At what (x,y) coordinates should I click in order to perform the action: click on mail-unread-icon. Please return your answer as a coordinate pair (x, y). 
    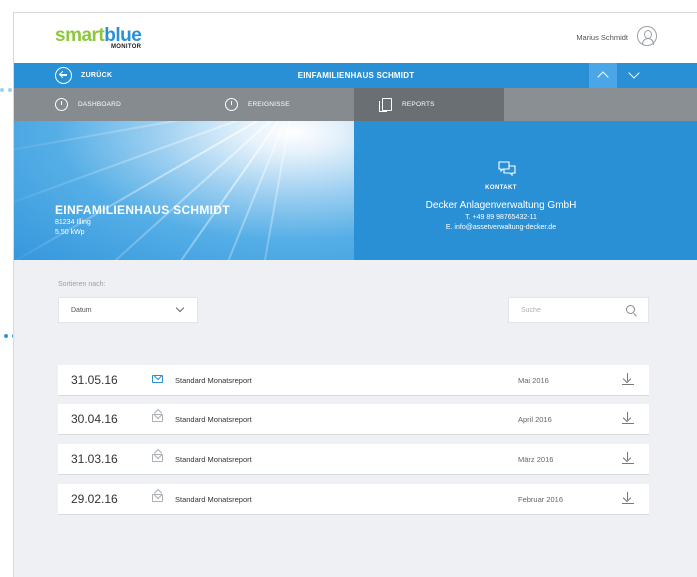
    Looking at the image, I should click on (157, 379).